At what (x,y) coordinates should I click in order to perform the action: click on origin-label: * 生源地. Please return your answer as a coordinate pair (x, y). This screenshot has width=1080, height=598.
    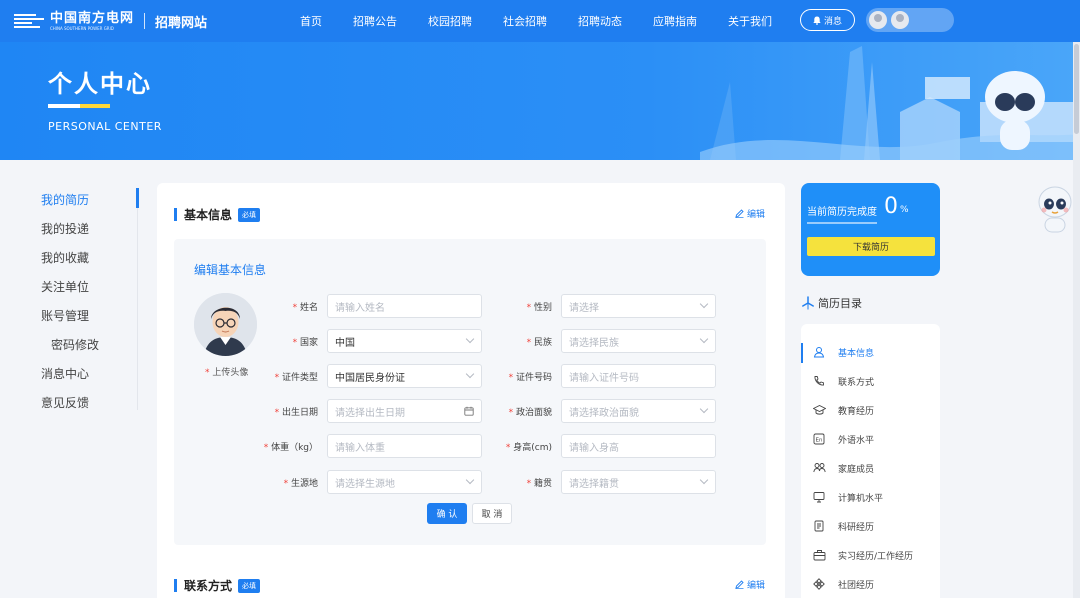
    Looking at the image, I should click on (300, 484).